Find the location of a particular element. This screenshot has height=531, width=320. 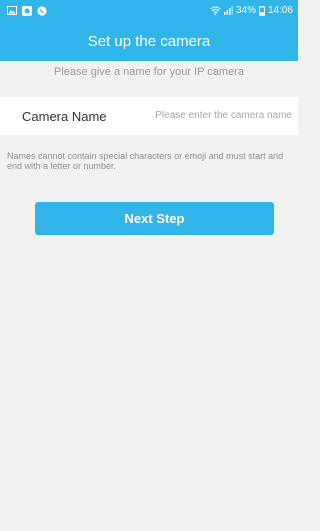

battery-percent: 34% is located at coordinates (245, 10).